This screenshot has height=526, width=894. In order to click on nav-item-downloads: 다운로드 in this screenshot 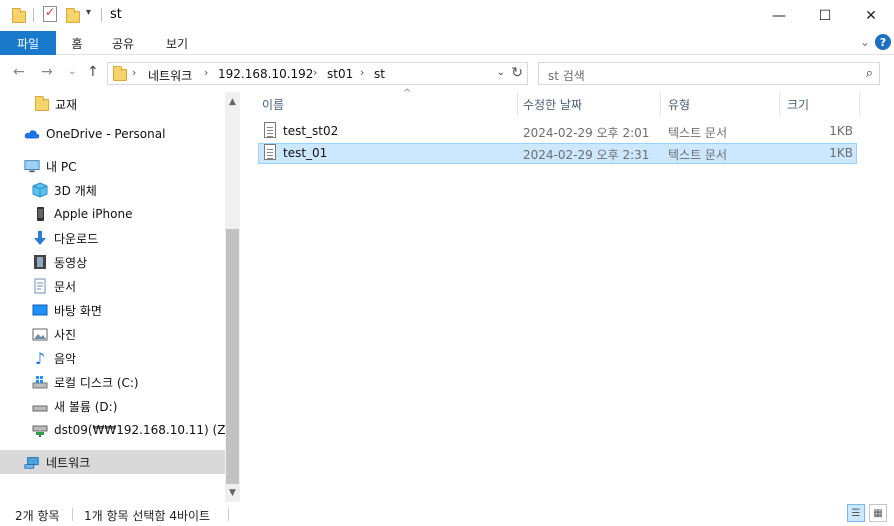, I will do `click(112, 238)`.